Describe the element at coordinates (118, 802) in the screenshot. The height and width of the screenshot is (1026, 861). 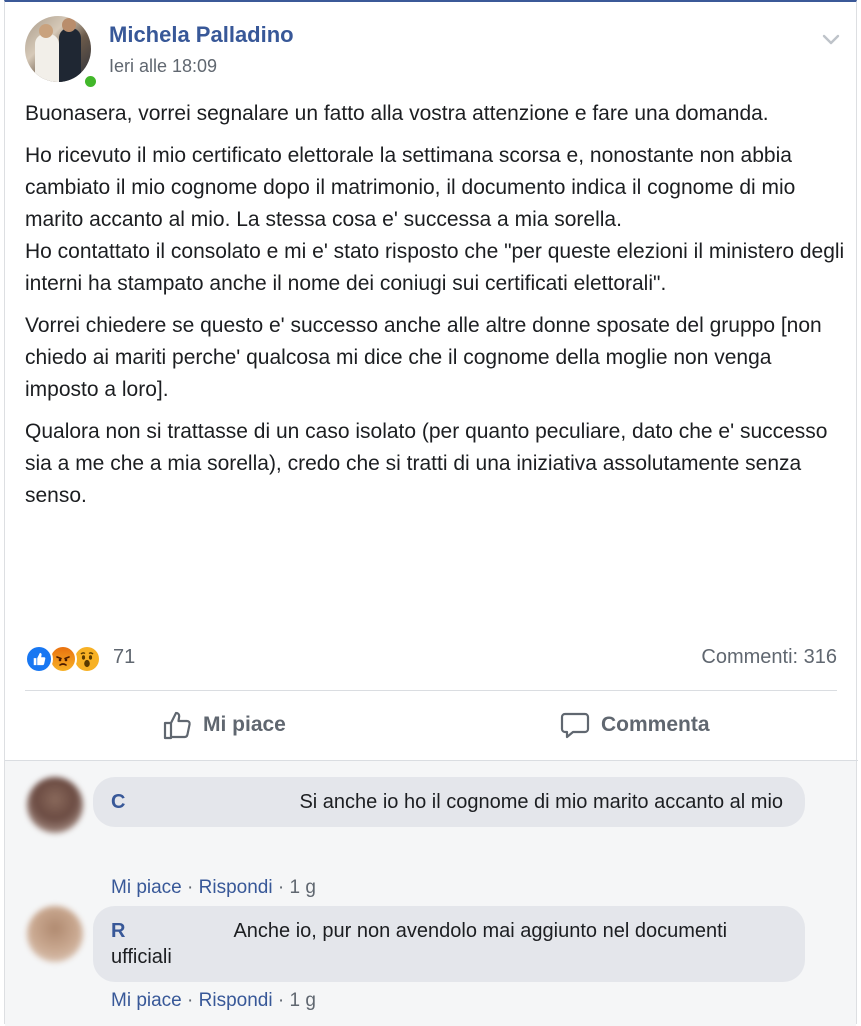
I see `commenter-name: C` at that location.